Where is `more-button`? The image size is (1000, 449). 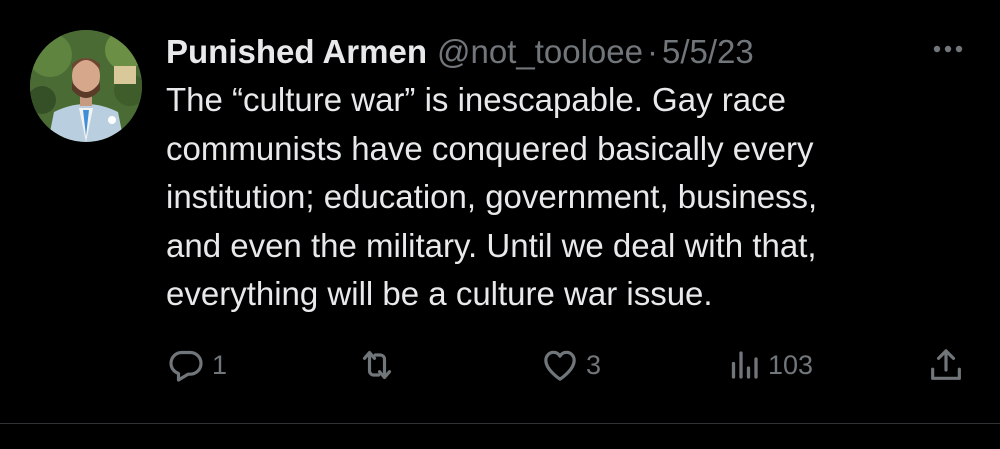
more-button is located at coordinates (948, 49).